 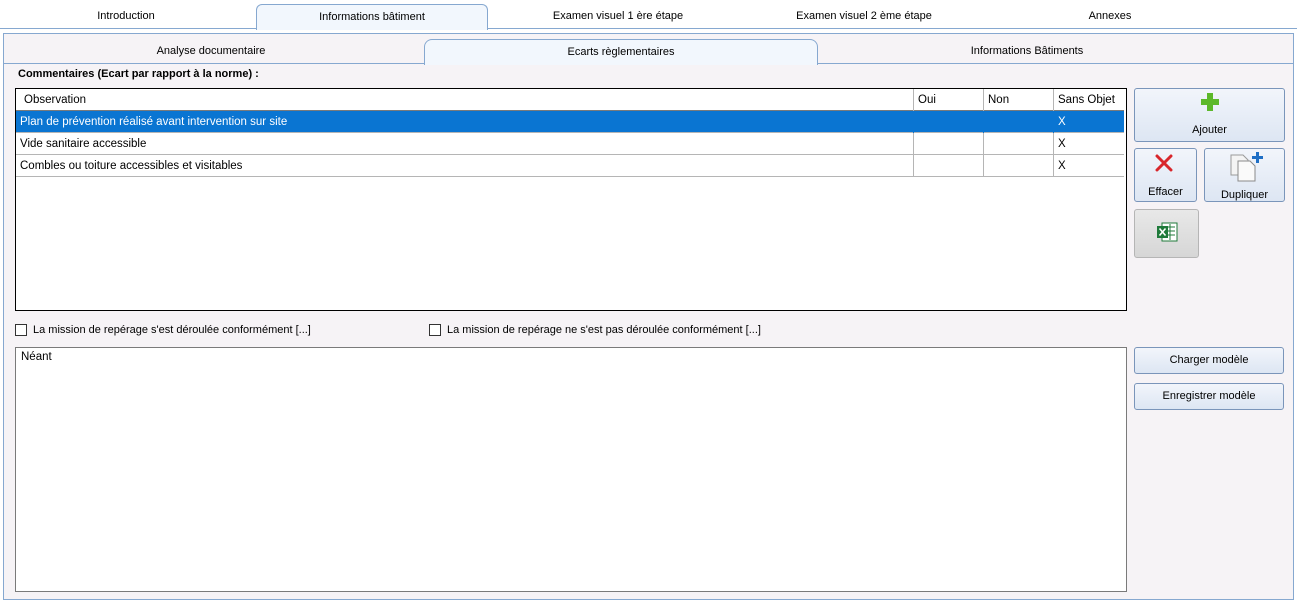 What do you see at coordinates (1244, 195) in the screenshot?
I see `duplicate-button-label: Dupliquer` at bounding box center [1244, 195].